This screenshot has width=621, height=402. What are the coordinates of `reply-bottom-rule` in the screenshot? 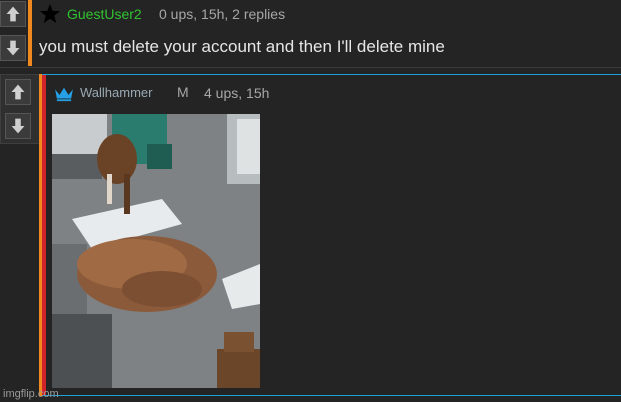 It's located at (331, 395).